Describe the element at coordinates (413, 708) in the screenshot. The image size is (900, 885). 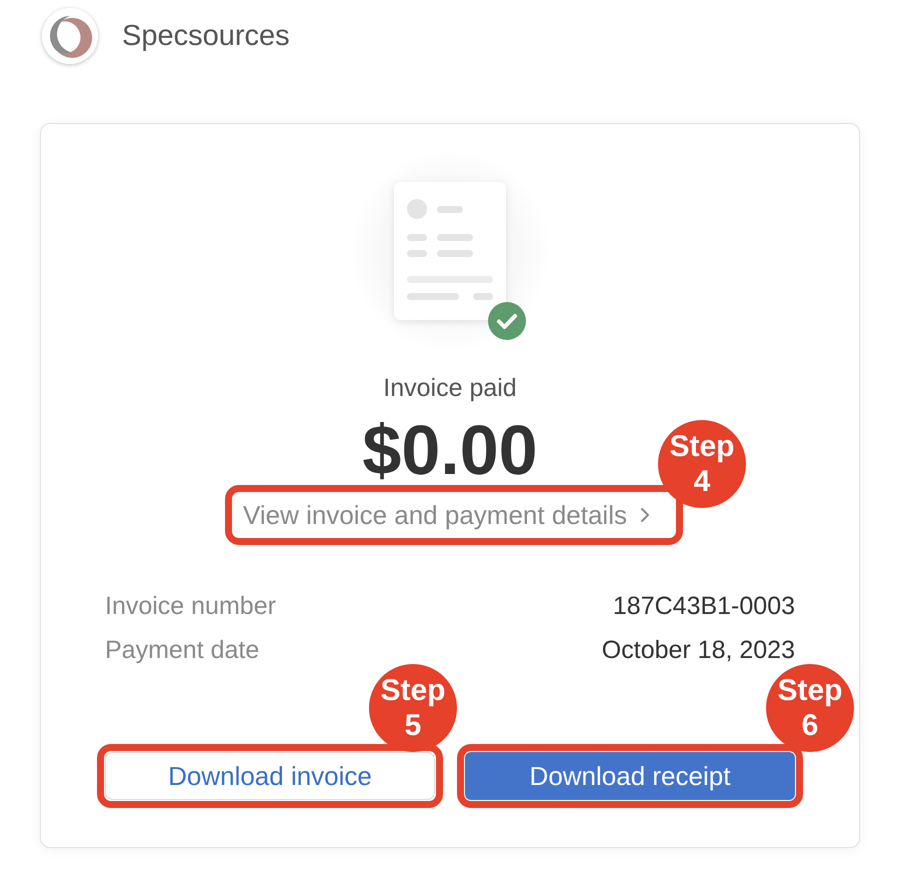
I see `step-badge: Step 5` at that location.